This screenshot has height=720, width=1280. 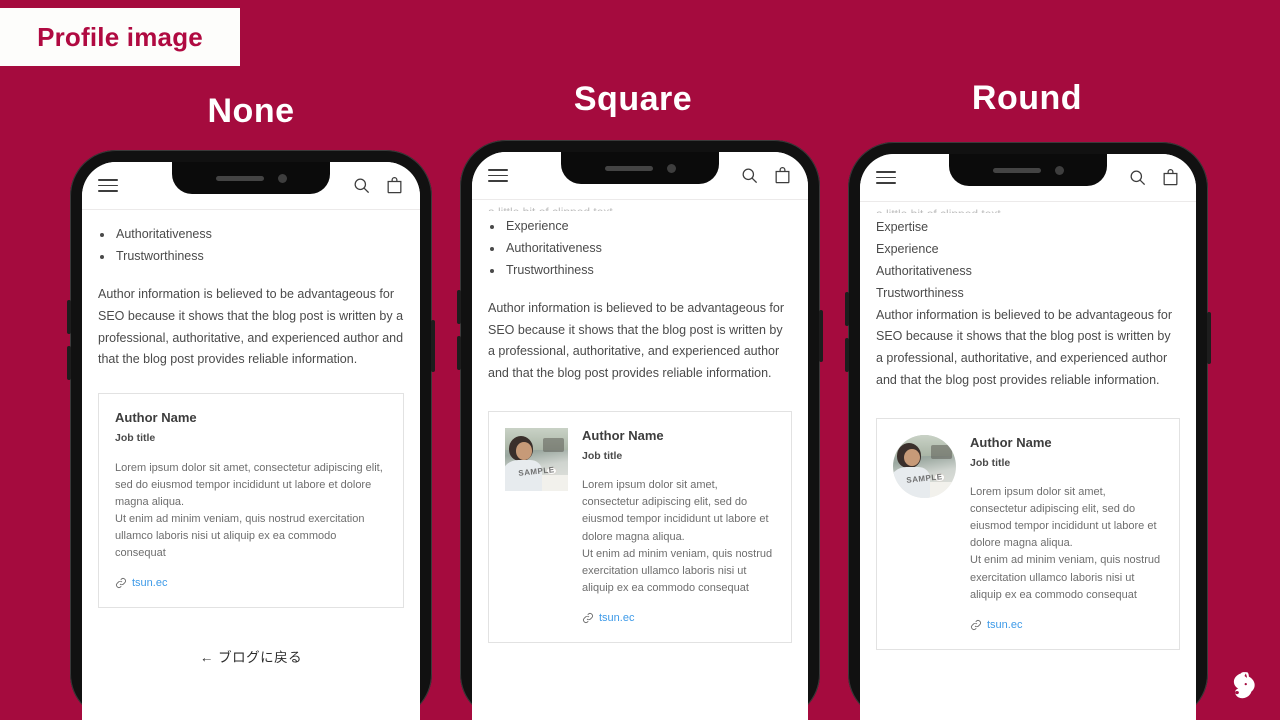 I want to click on profile-image-badge: Profile image, so click(x=120, y=37).